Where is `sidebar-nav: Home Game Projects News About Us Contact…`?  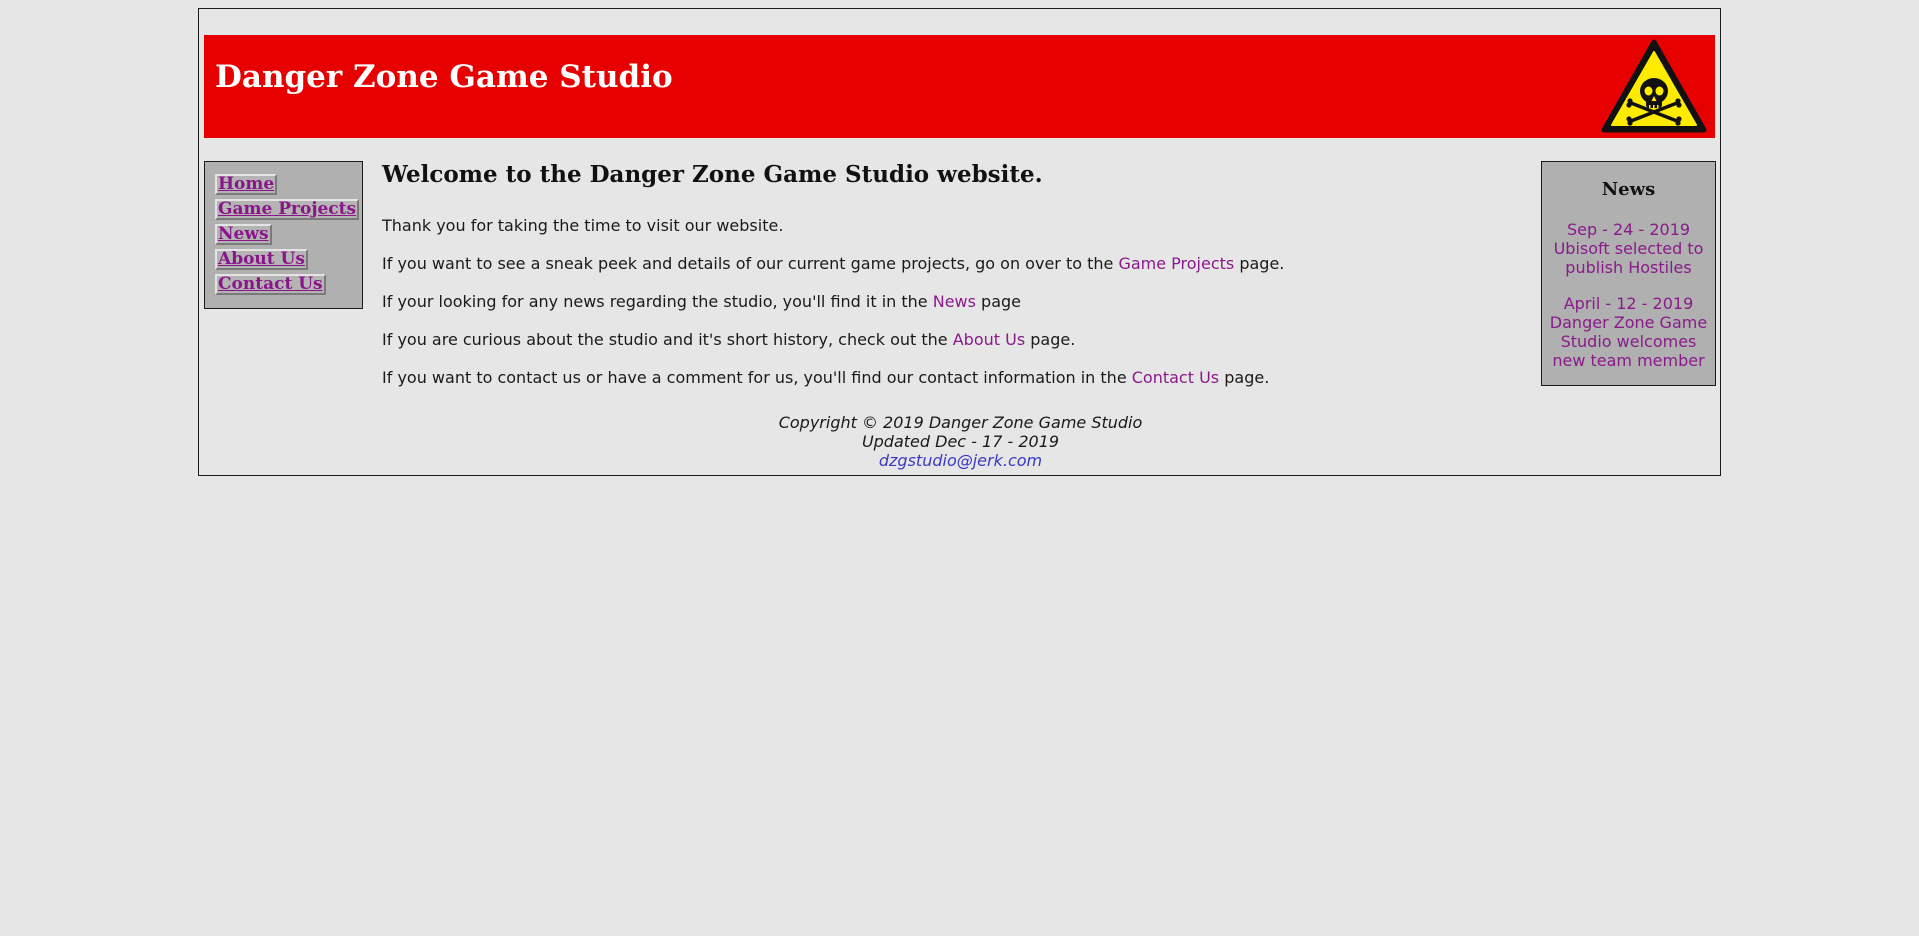
sidebar-nav: Home Game Projects News About Us Contact… is located at coordinates (283, 235).